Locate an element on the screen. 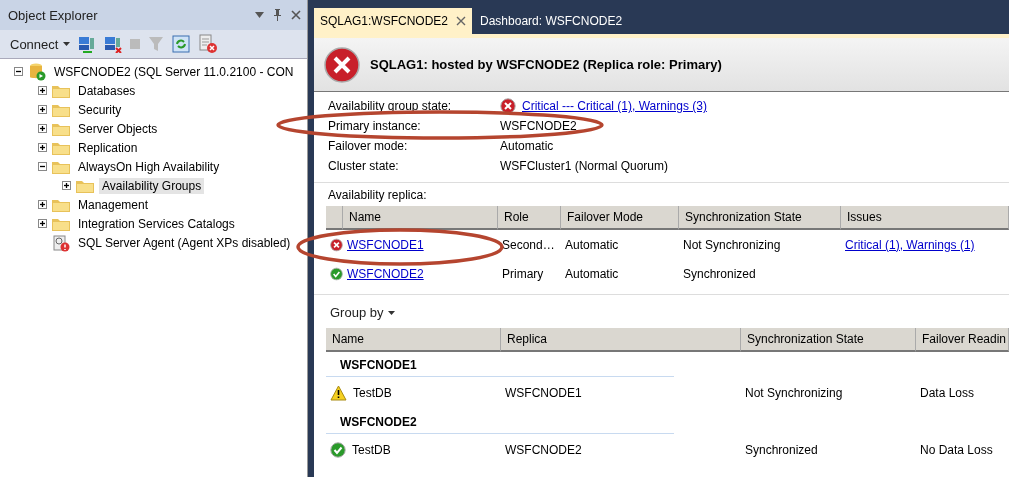 The image size is (1009, 477). dropdown-icon is located at coordinates (259, 15).